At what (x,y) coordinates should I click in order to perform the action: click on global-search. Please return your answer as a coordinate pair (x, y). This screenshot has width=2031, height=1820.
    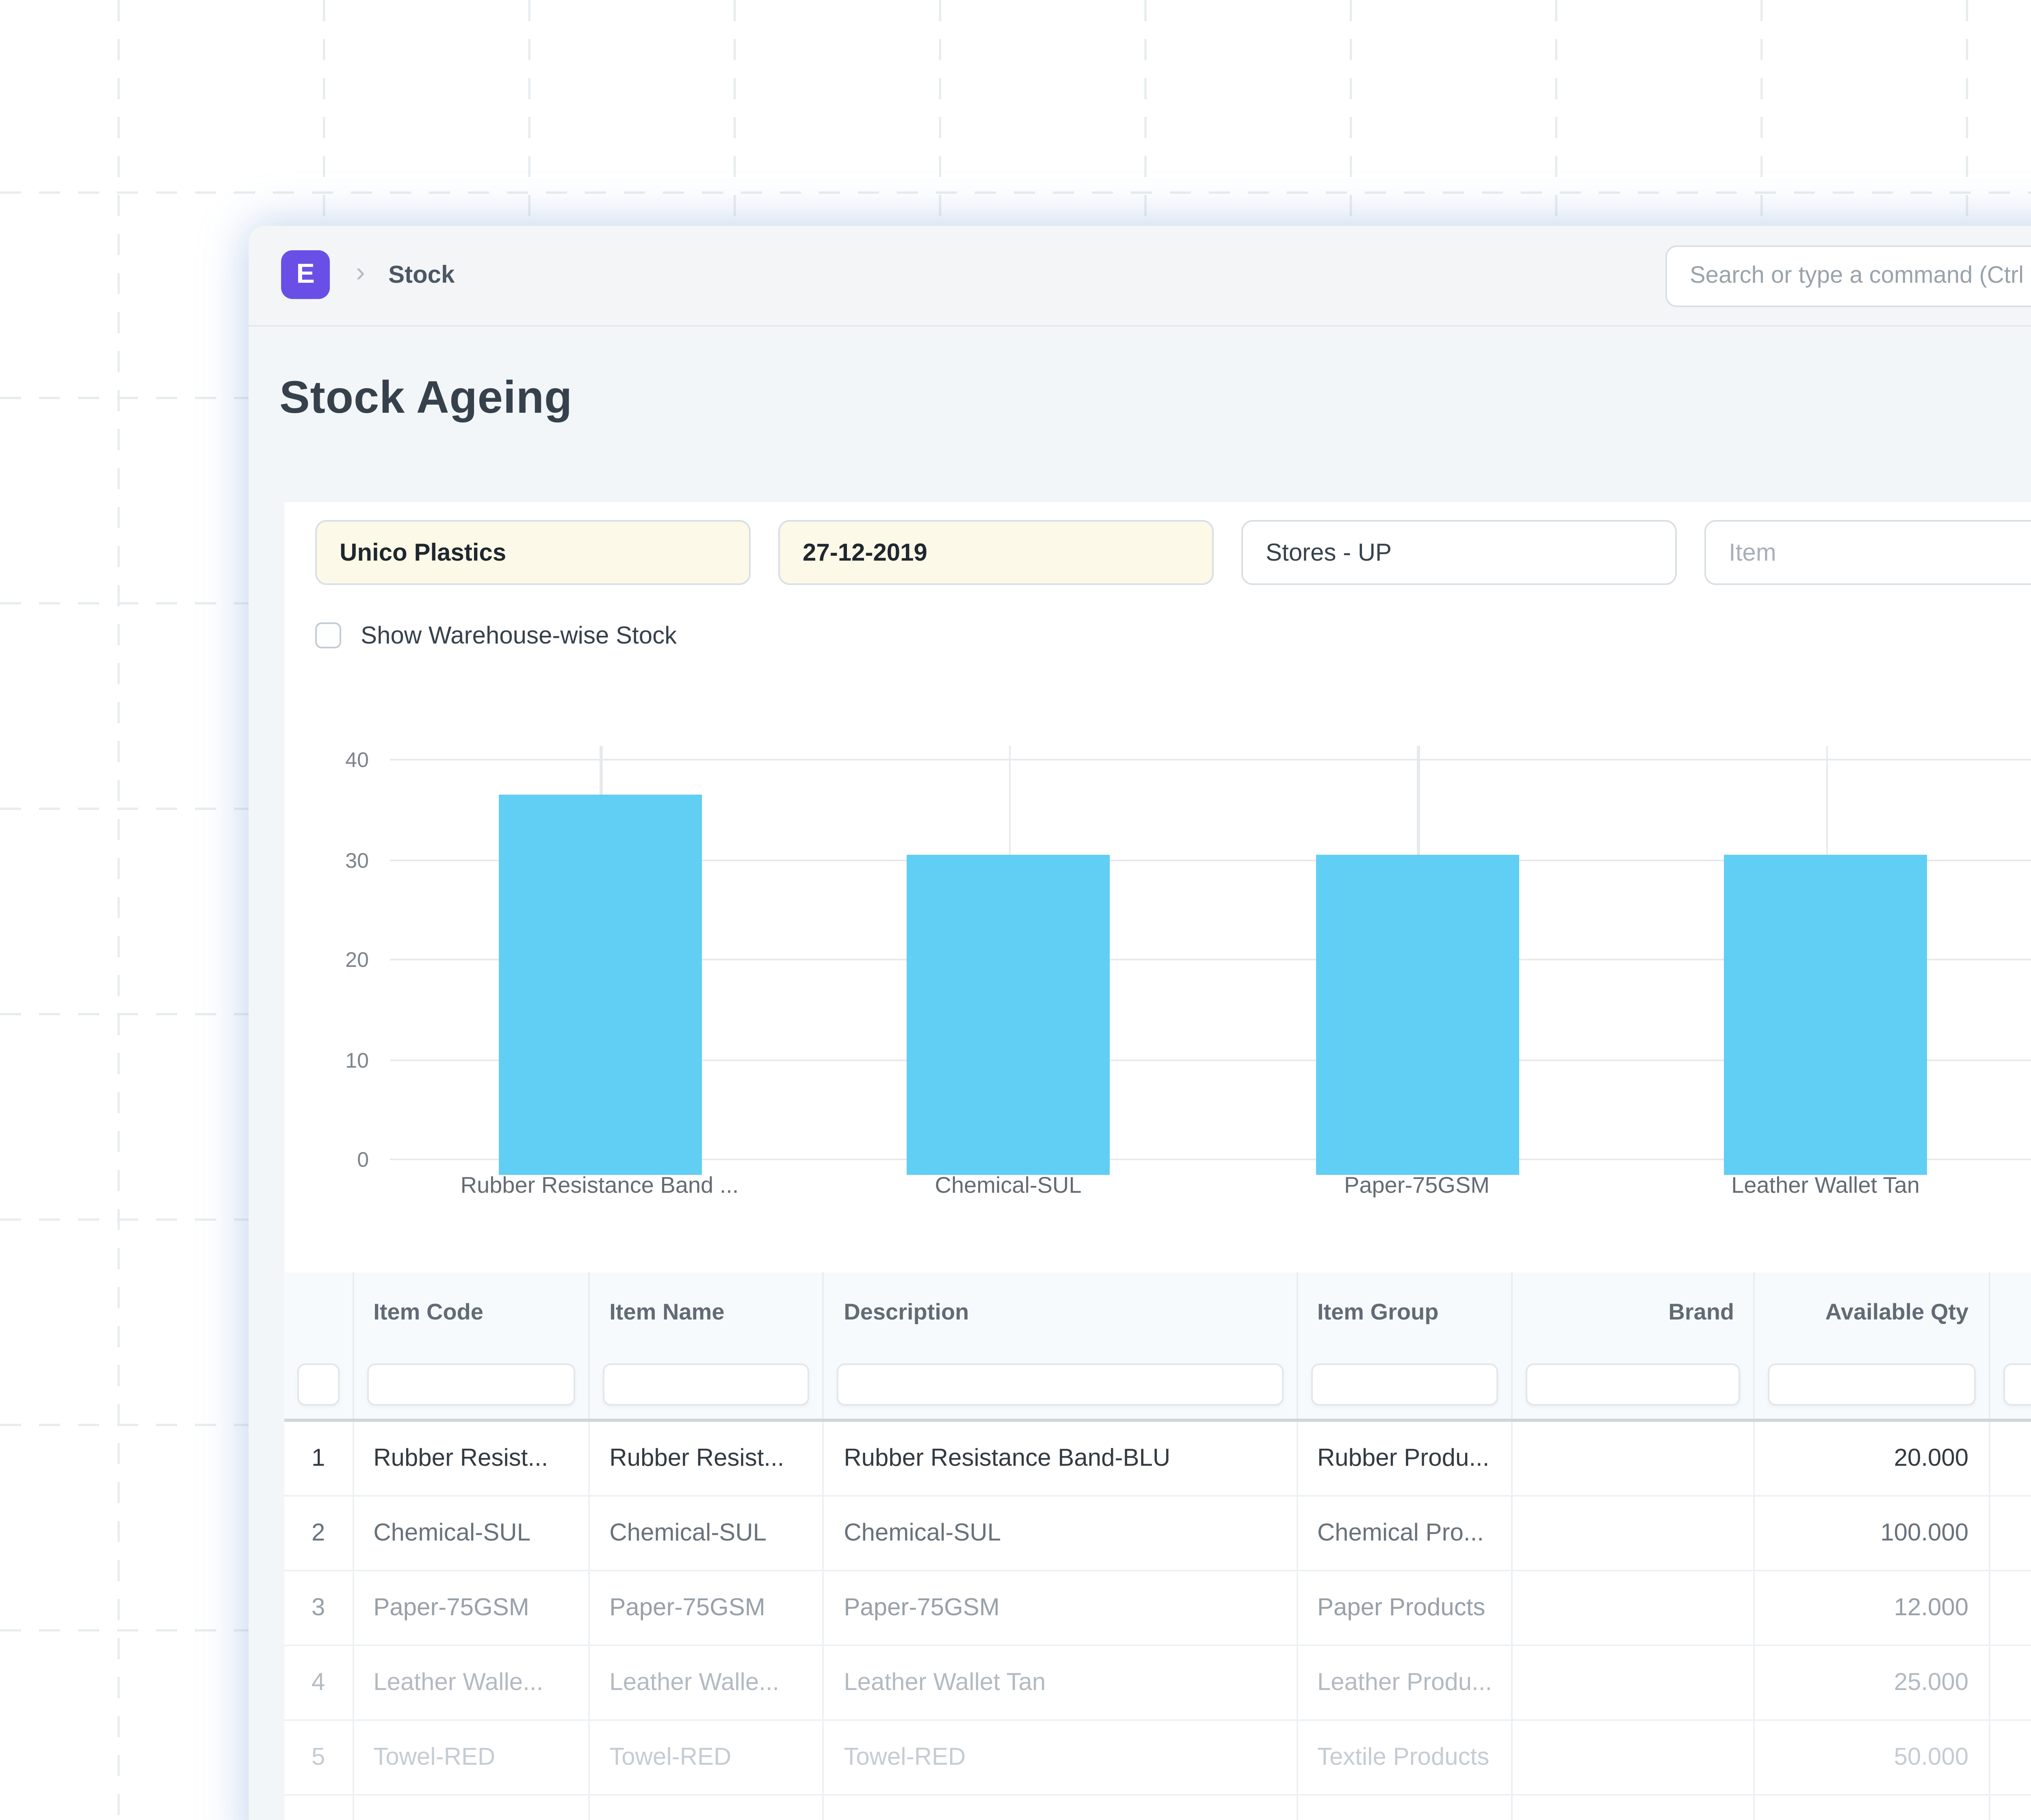
    Looking at the image, I should click on (1848, 276).